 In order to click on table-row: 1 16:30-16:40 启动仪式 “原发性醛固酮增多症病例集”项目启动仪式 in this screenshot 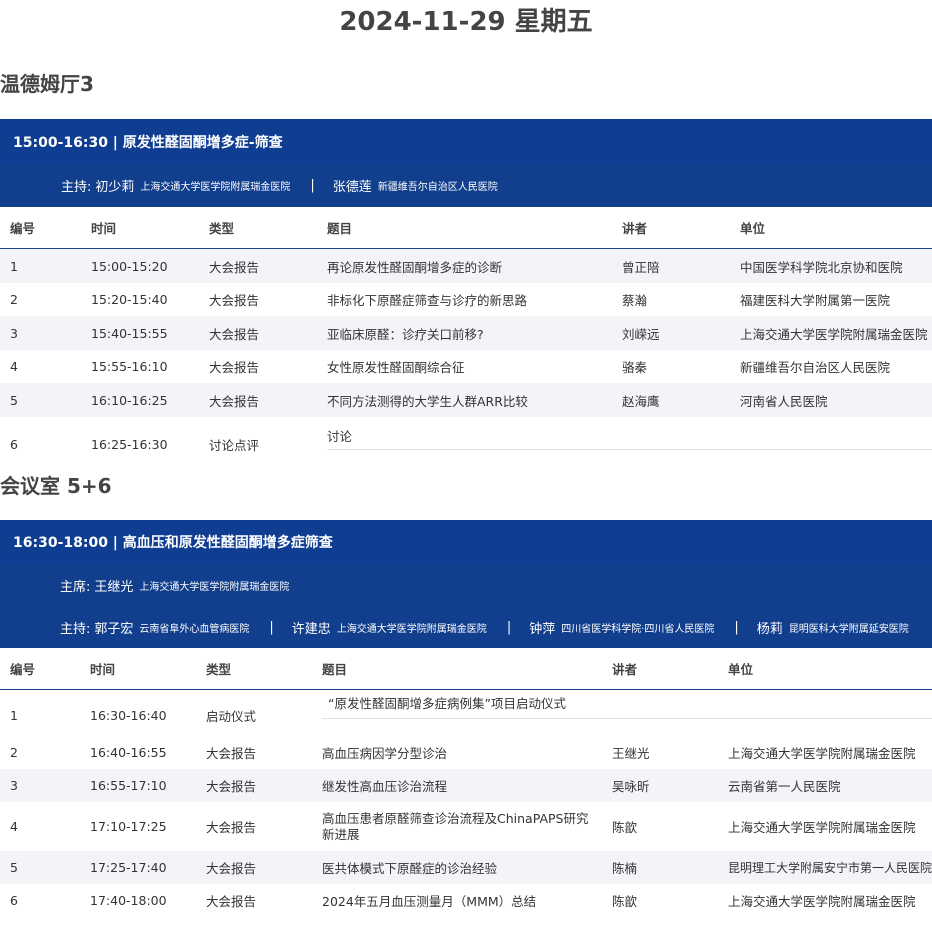, I will do `click(466, 713)`.